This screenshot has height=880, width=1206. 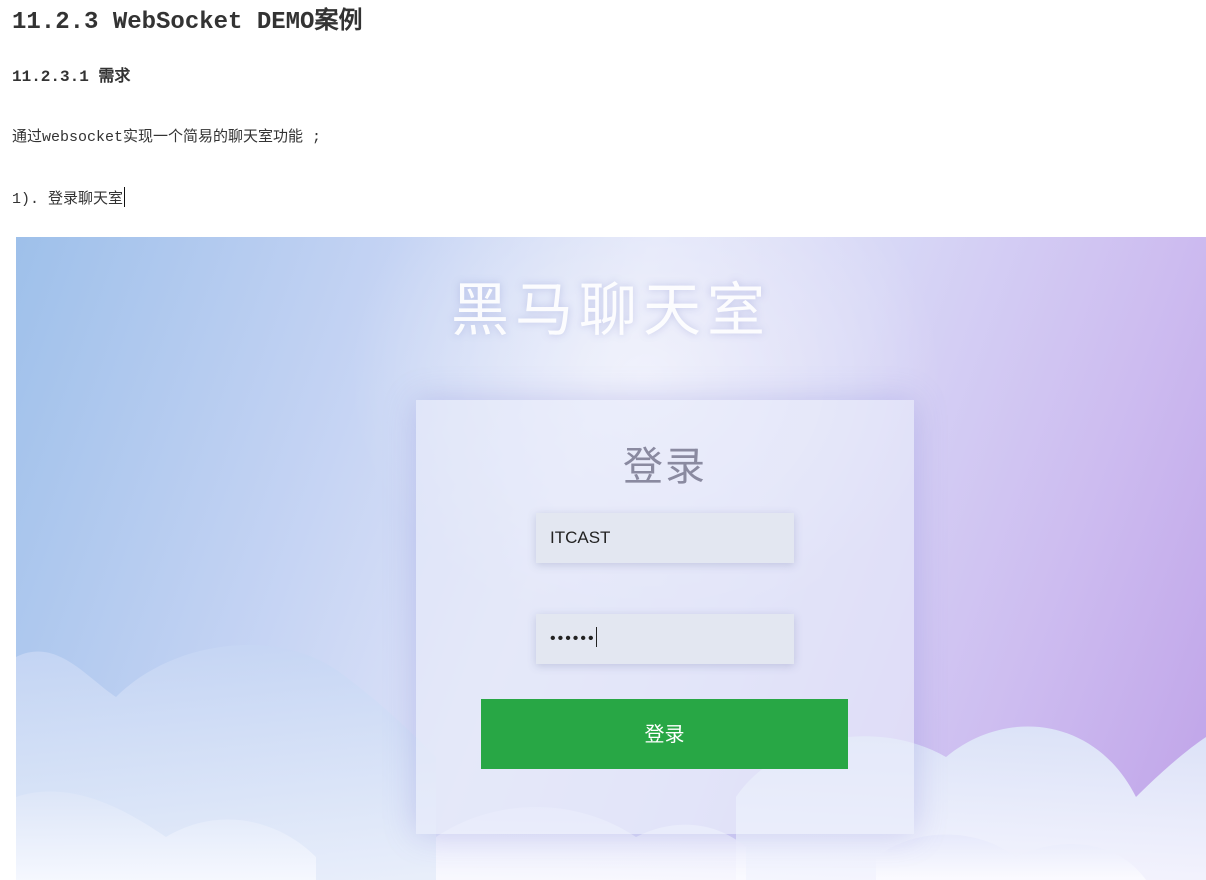 I want to click on description-paragraph: 通过websocket实现一个简易的聊天室功能 ;, so click(x=167, y=137).